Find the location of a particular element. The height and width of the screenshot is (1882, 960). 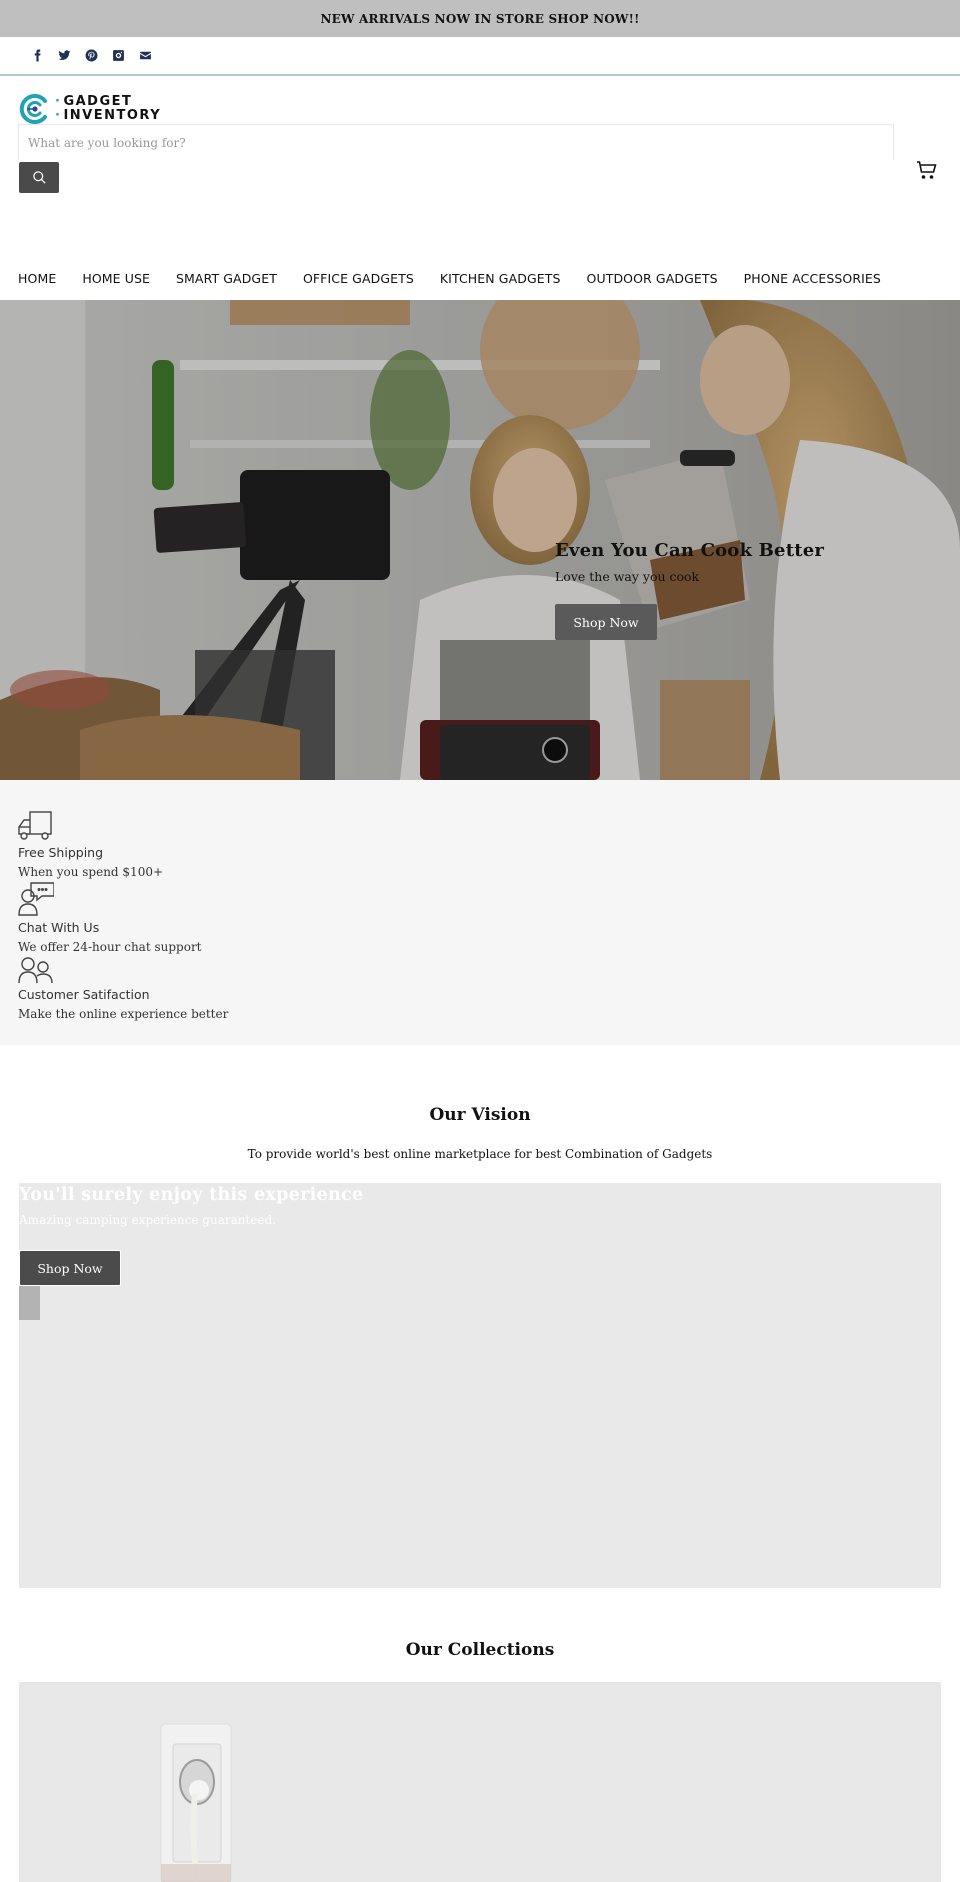

collection-image is located at coordinates (480, 1782).